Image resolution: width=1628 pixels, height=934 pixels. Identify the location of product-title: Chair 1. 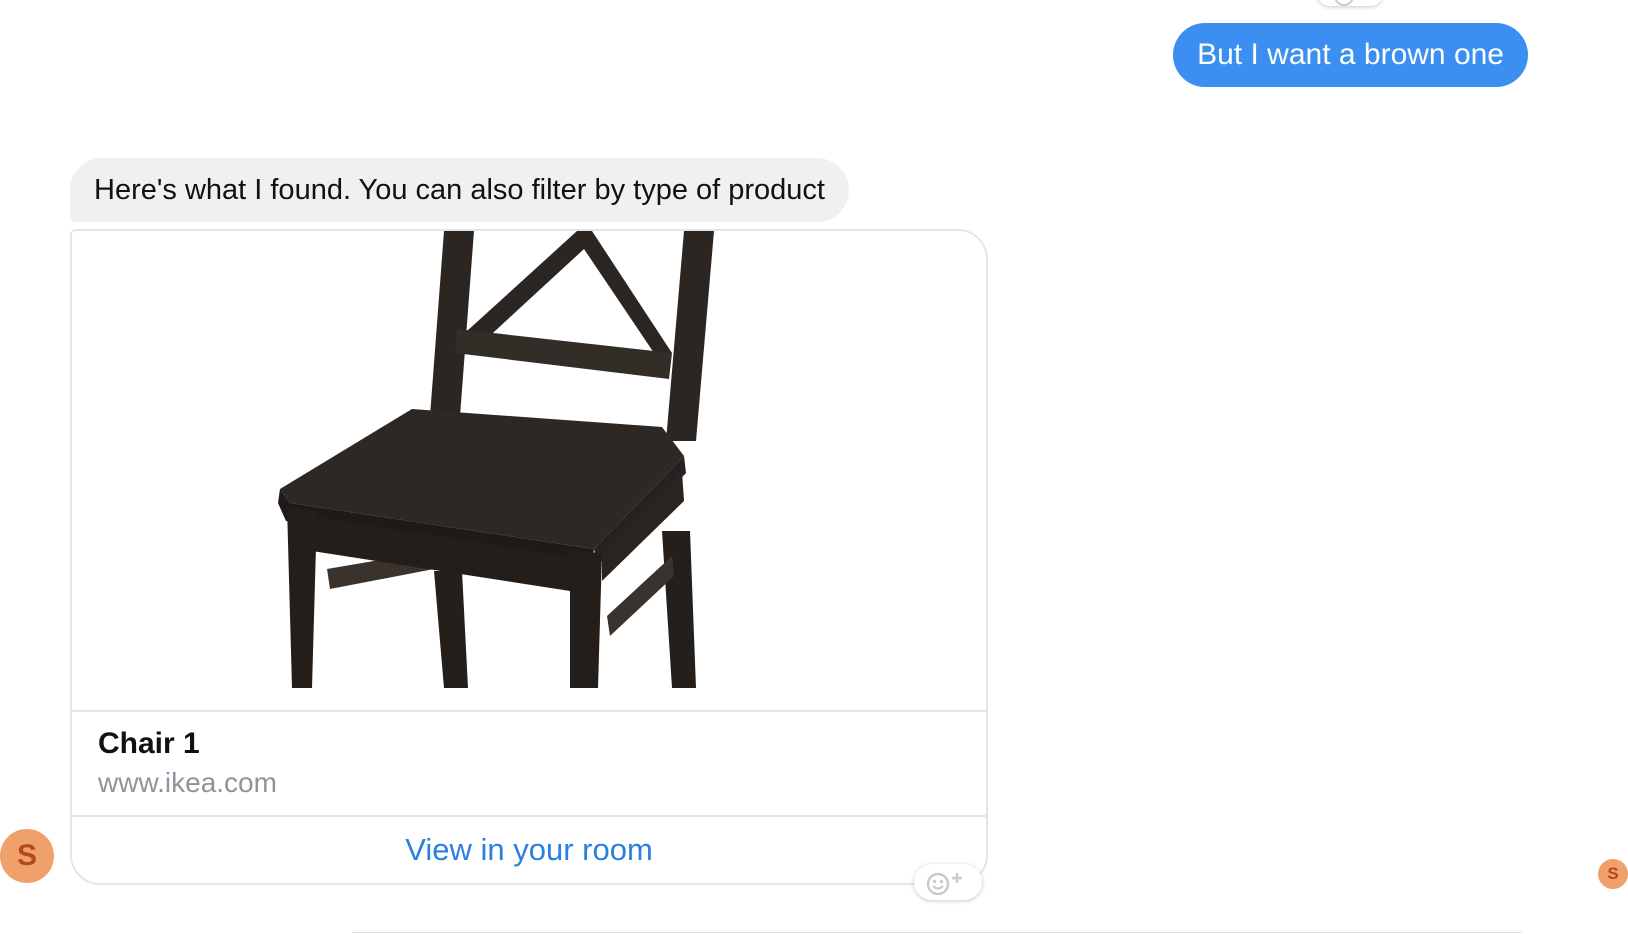
(149, 743).